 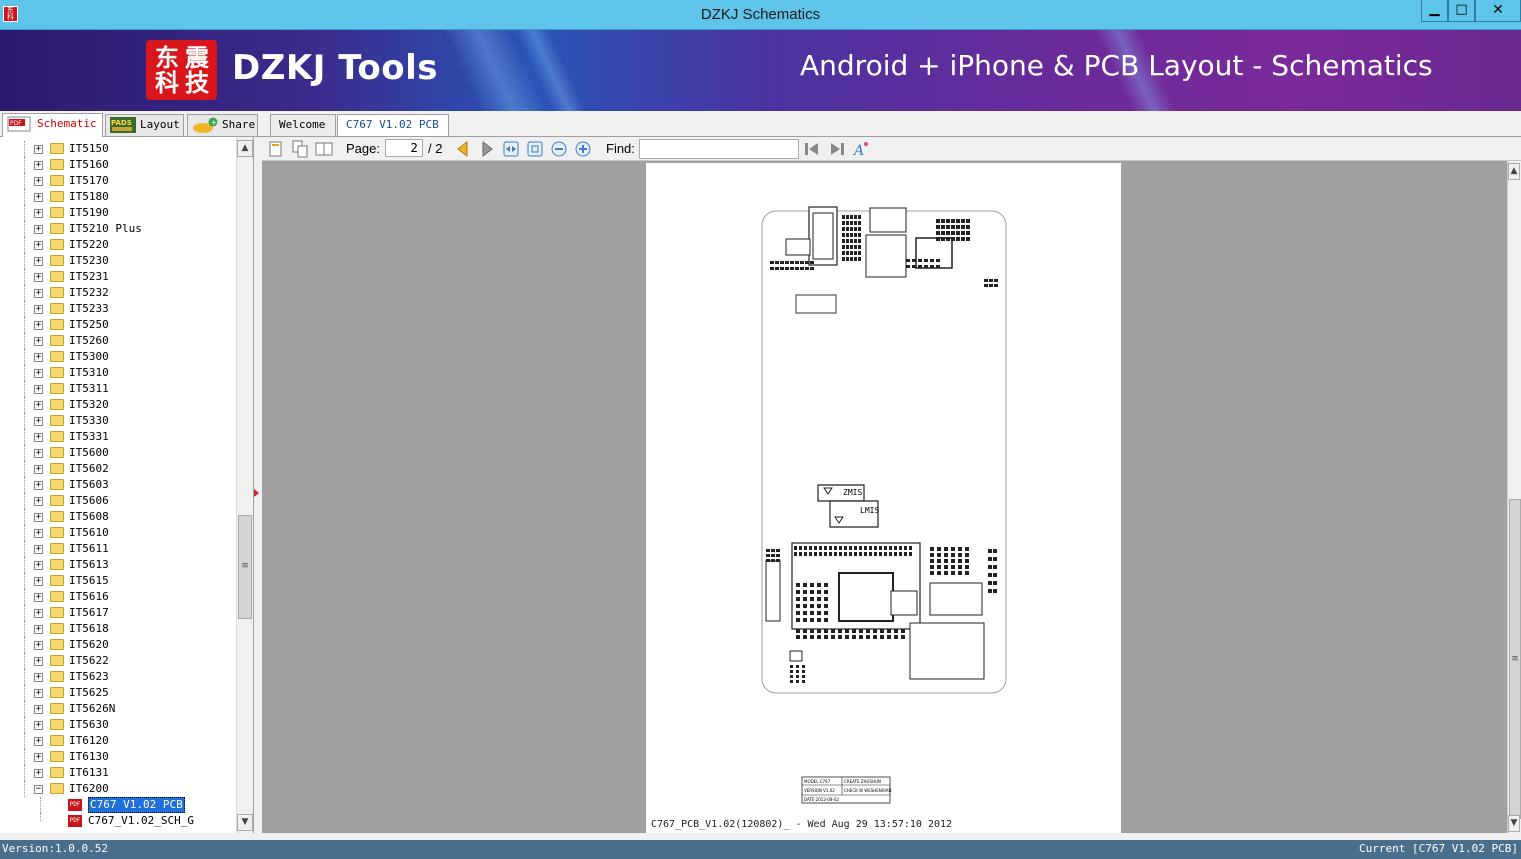 What do you see at coordinates (118, 373) in the screenshot?
I see `tree-folder-item: + IT5310` at bounding box center [118, 373].